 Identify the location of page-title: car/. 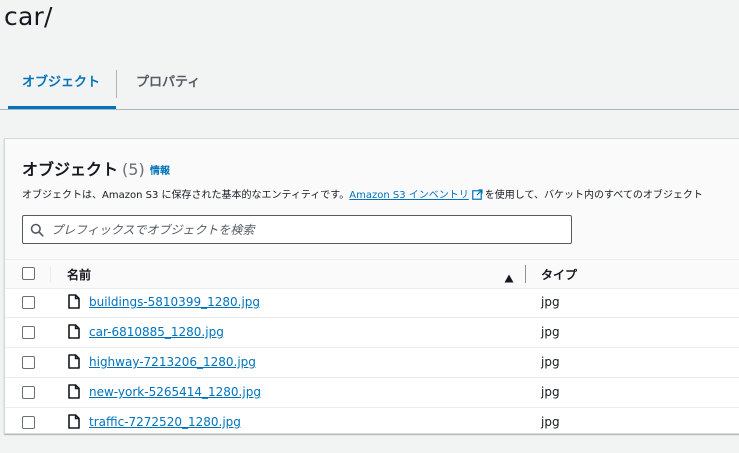
(28, 16).